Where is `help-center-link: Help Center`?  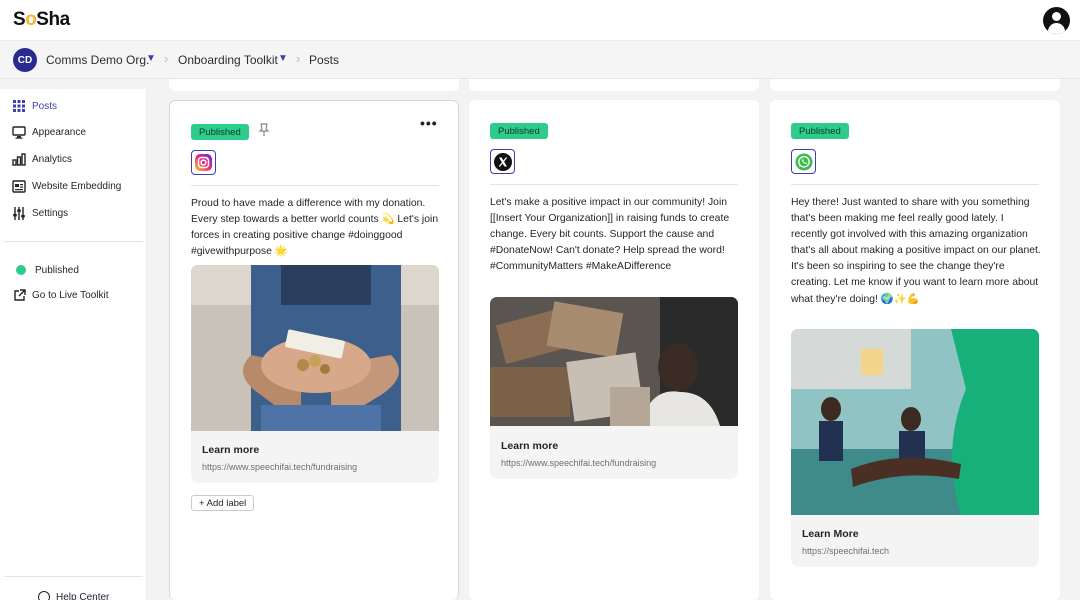
help-center-link: Help Center is located at coordinates (73, 595).